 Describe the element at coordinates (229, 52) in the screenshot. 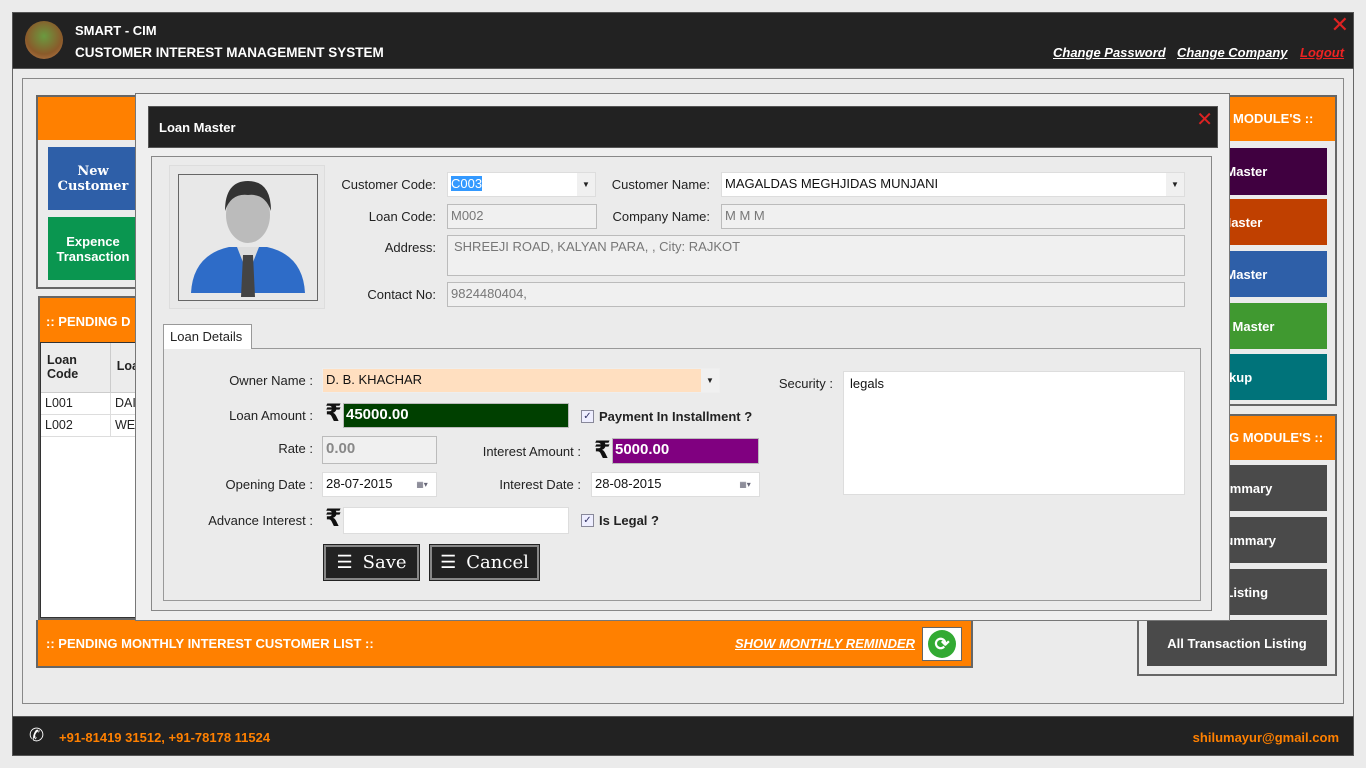

I see `app-subtitle: CUSTOMER INTEREST MANAGEMENT SYSTEM` at that location.